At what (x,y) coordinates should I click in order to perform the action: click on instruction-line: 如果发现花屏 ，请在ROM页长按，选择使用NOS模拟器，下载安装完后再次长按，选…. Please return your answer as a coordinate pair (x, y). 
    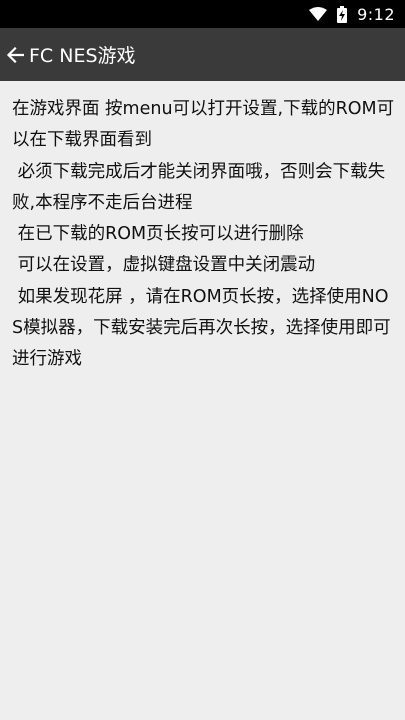
    Looking at the image, I should click on (201, 328).